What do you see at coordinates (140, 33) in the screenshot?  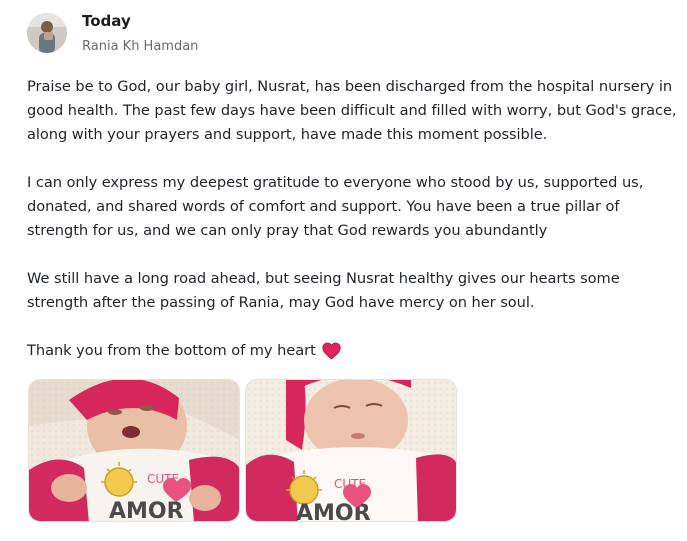 I see `post-header: Today Rania Kh Hamdan` at bounding box center [140, 33].